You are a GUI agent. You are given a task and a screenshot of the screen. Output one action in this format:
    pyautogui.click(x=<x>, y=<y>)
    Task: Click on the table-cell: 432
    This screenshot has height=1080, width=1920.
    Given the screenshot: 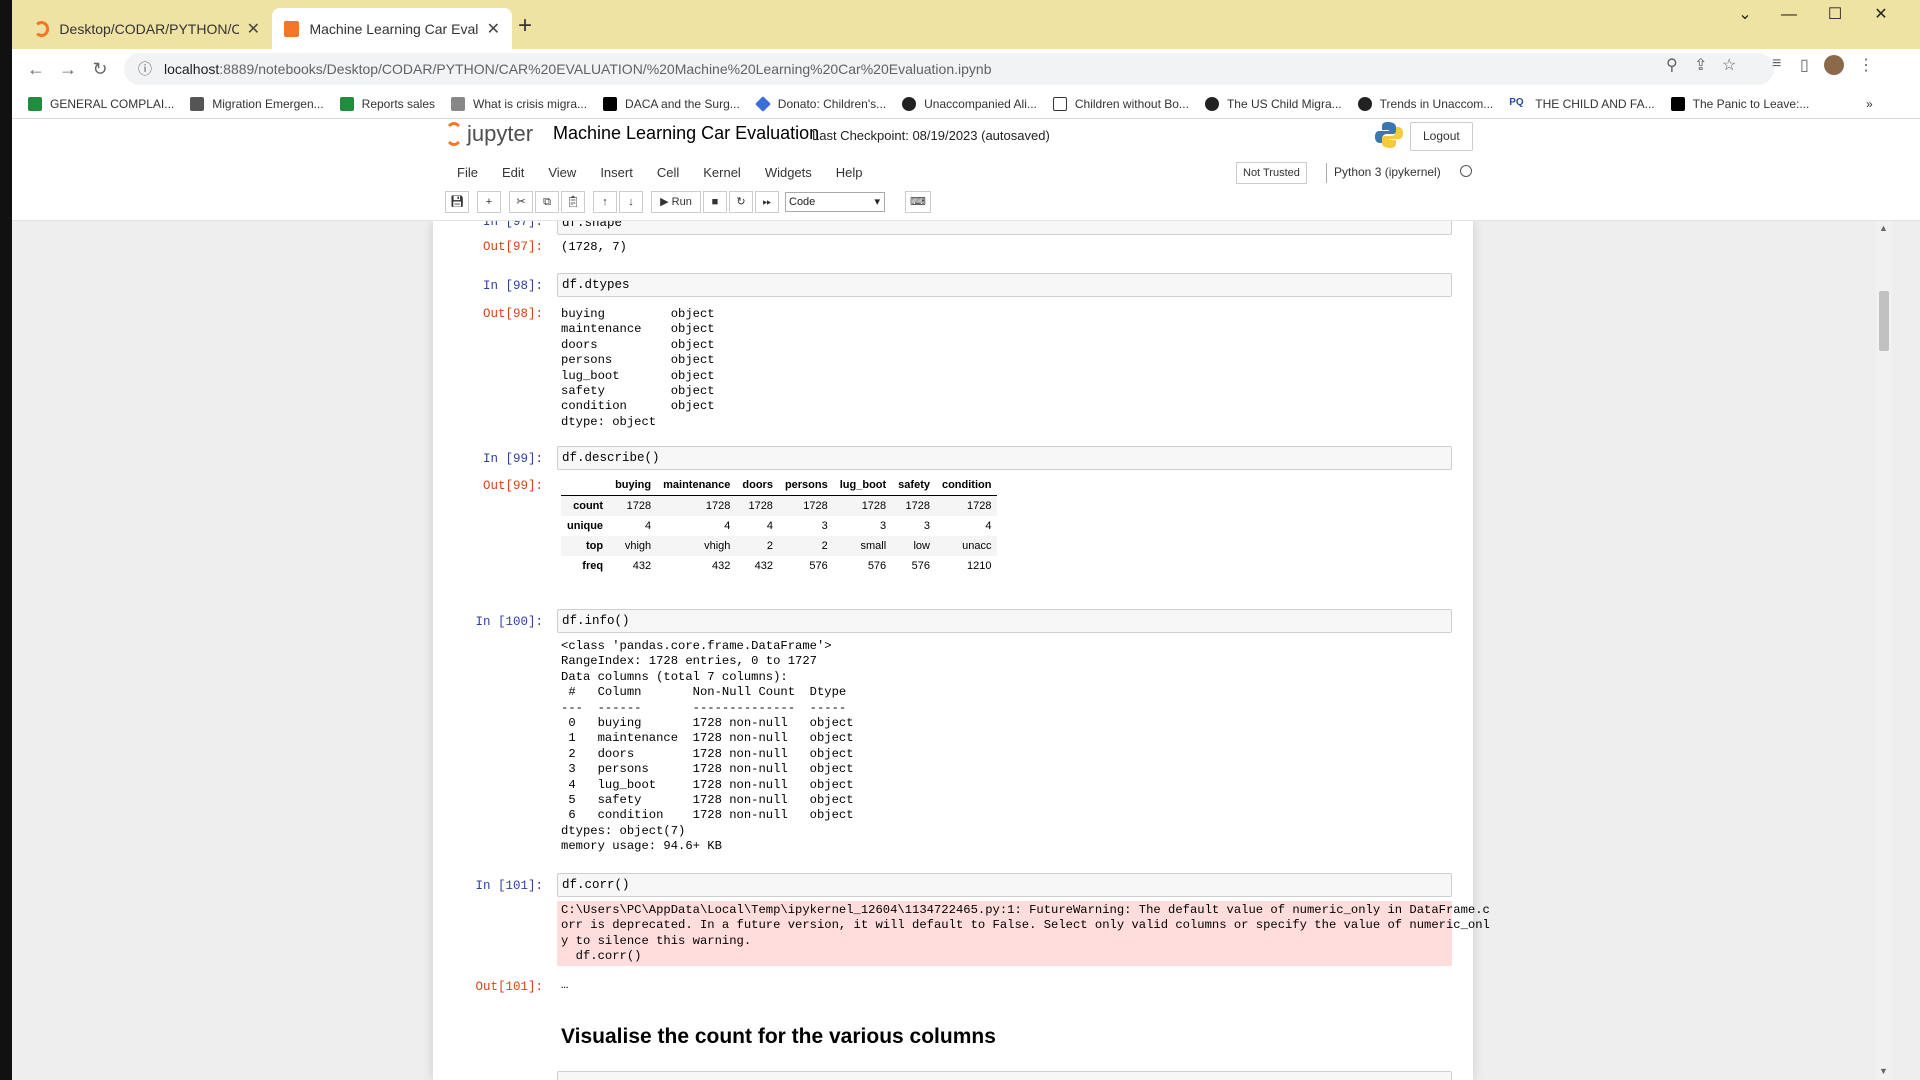 What is the action you would take?
    pyautogui.click(x=642, y=566)
    